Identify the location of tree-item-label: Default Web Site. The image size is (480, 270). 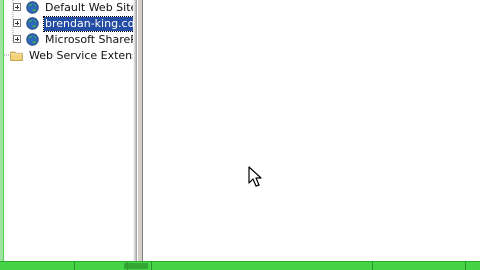
(91, 7).